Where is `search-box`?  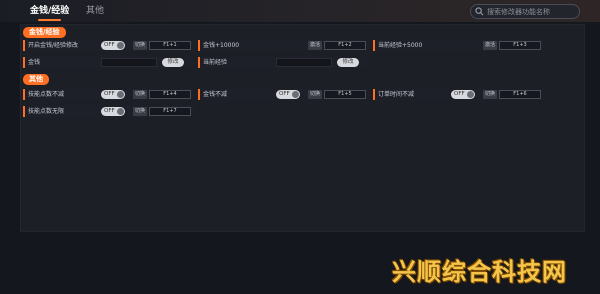
search-box is located at coordinates (525, 11).